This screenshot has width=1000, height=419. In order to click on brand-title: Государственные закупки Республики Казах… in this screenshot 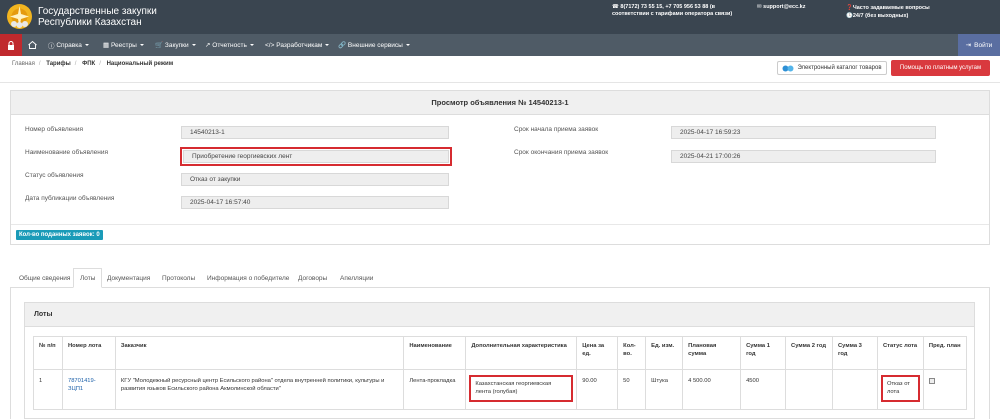, I will do `click(97, 17)`.